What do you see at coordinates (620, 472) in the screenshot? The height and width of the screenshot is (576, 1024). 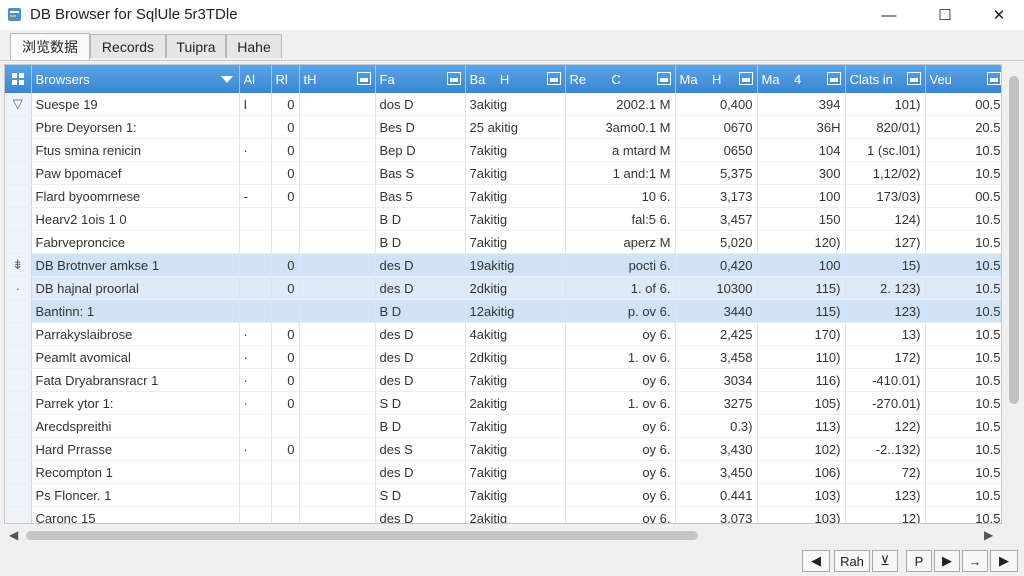 I see `table-cell: oy 6.` at bounding box center [620, 472].